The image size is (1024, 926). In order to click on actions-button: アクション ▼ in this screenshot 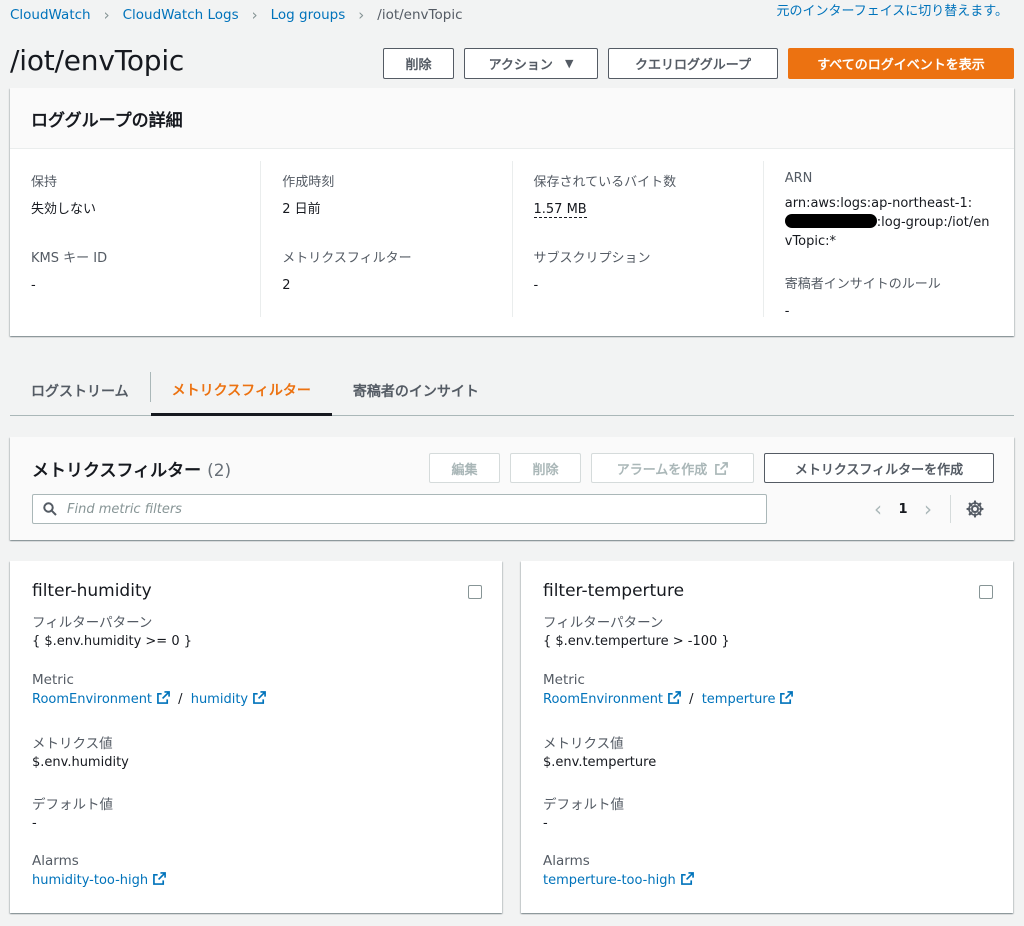, I will do `click(531, 63)`.